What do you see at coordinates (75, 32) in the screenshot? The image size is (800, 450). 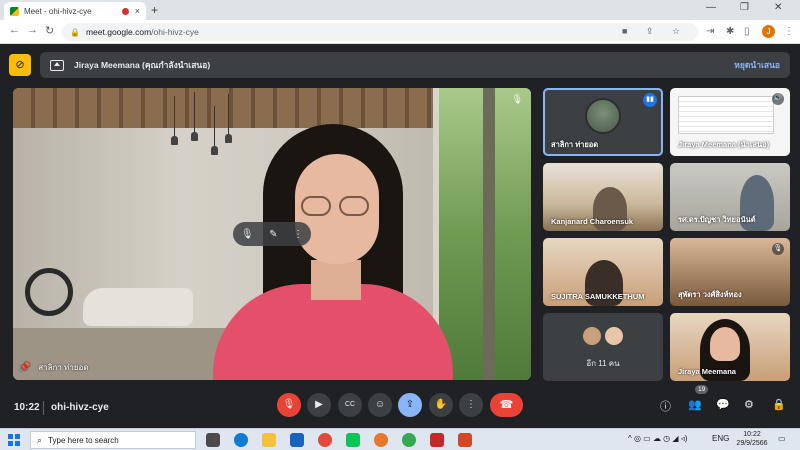 I see `lock-icon: 🔒` at bounding box center [75, 32].